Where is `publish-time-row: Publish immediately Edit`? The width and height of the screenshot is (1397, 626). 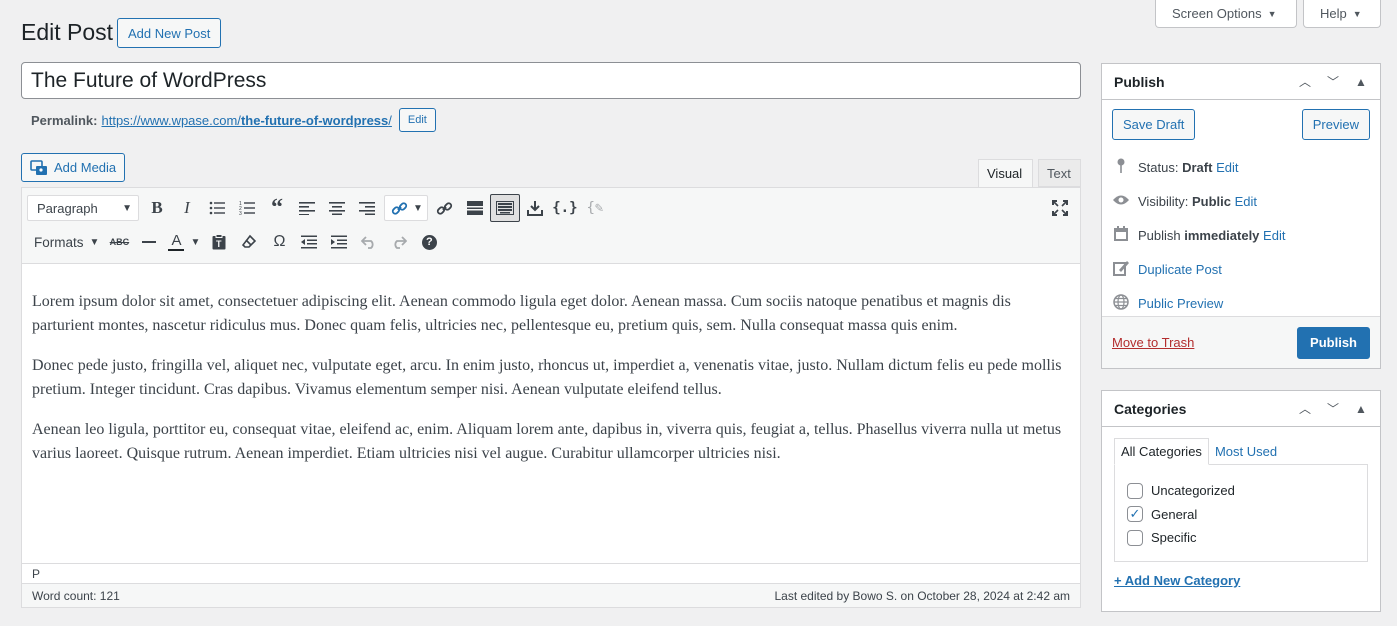 publish-time-row: Publish immediately Edit is located at coordinates (1241, 235).